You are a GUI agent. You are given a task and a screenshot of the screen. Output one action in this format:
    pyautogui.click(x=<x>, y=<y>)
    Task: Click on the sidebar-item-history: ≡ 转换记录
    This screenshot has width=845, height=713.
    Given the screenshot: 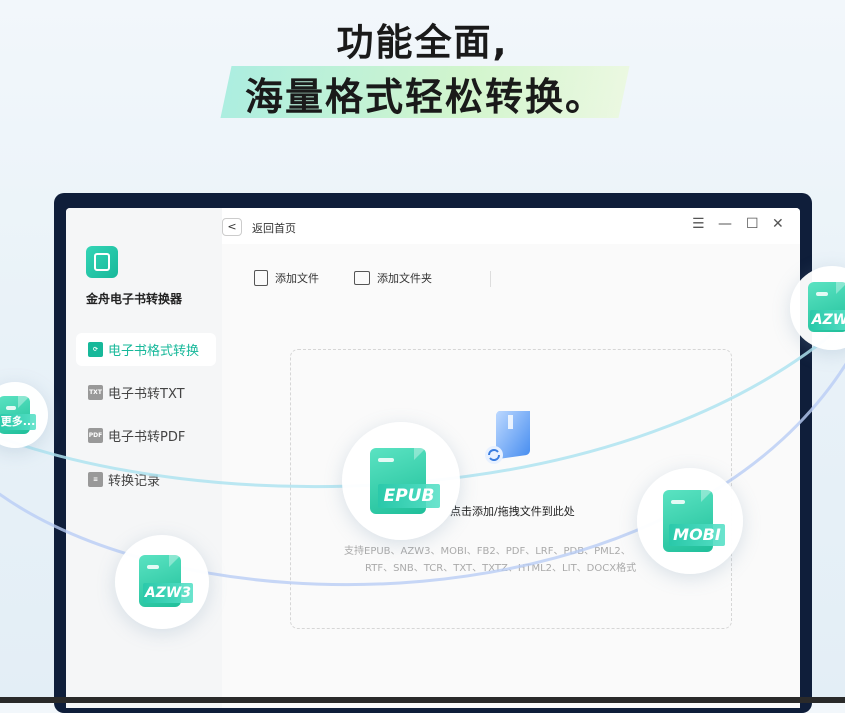 What is the action you would take?
    pyautogui.click(x=146, y=479)
    